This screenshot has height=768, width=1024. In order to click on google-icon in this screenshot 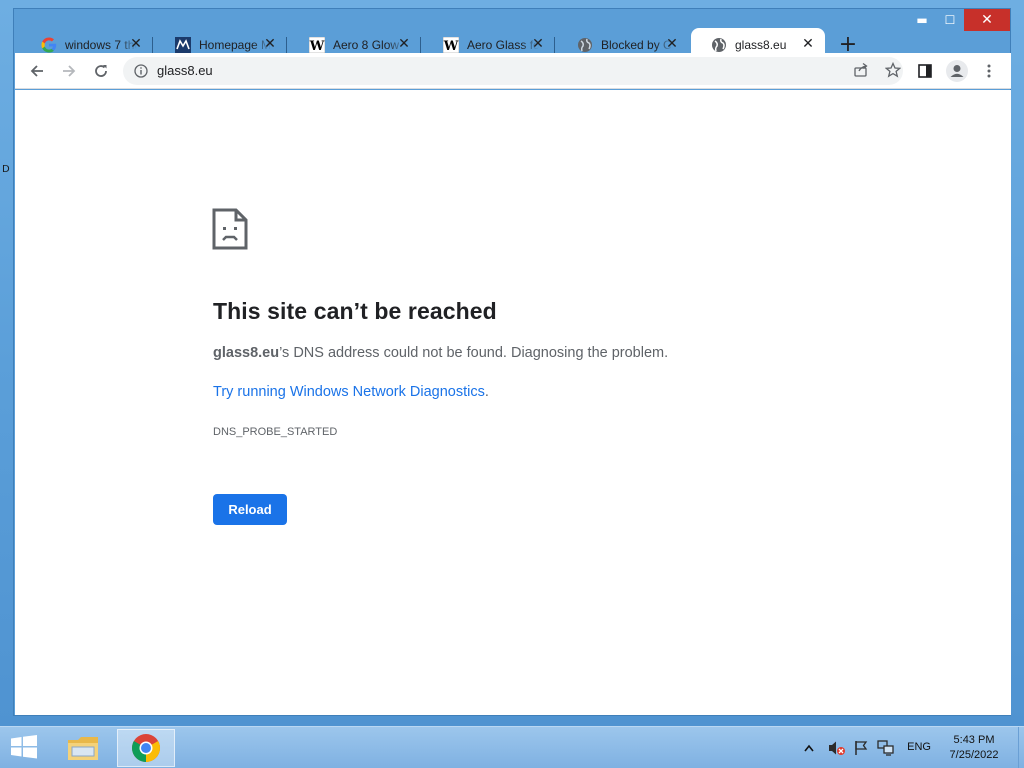, I will do `click(49, 45)`.